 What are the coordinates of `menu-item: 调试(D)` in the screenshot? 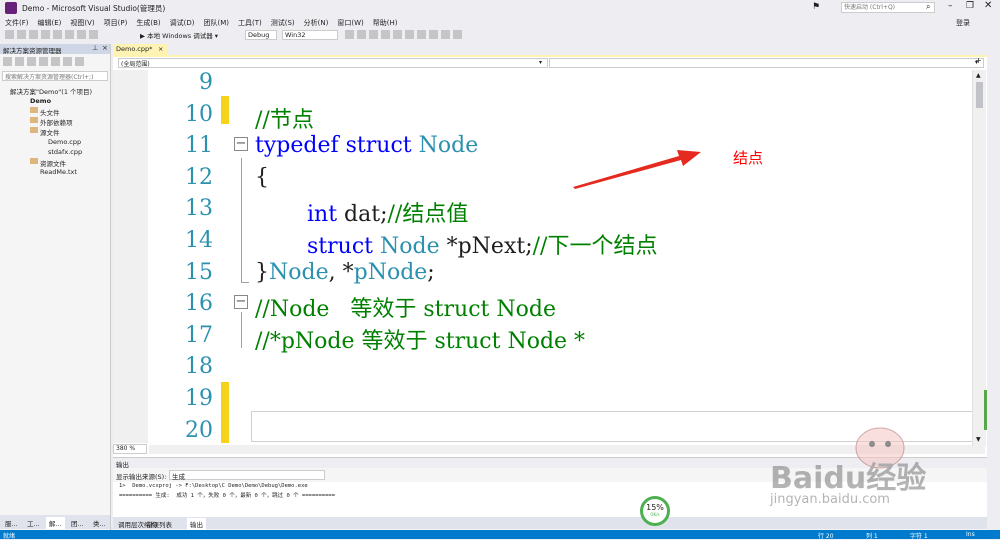 It's located at (182, 23).